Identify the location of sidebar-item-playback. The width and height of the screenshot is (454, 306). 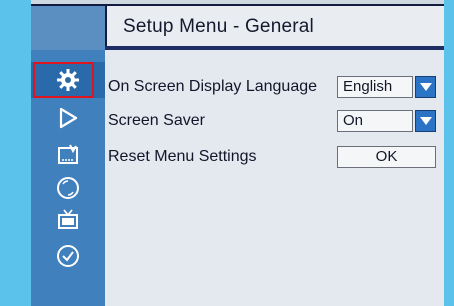
(68, 118).